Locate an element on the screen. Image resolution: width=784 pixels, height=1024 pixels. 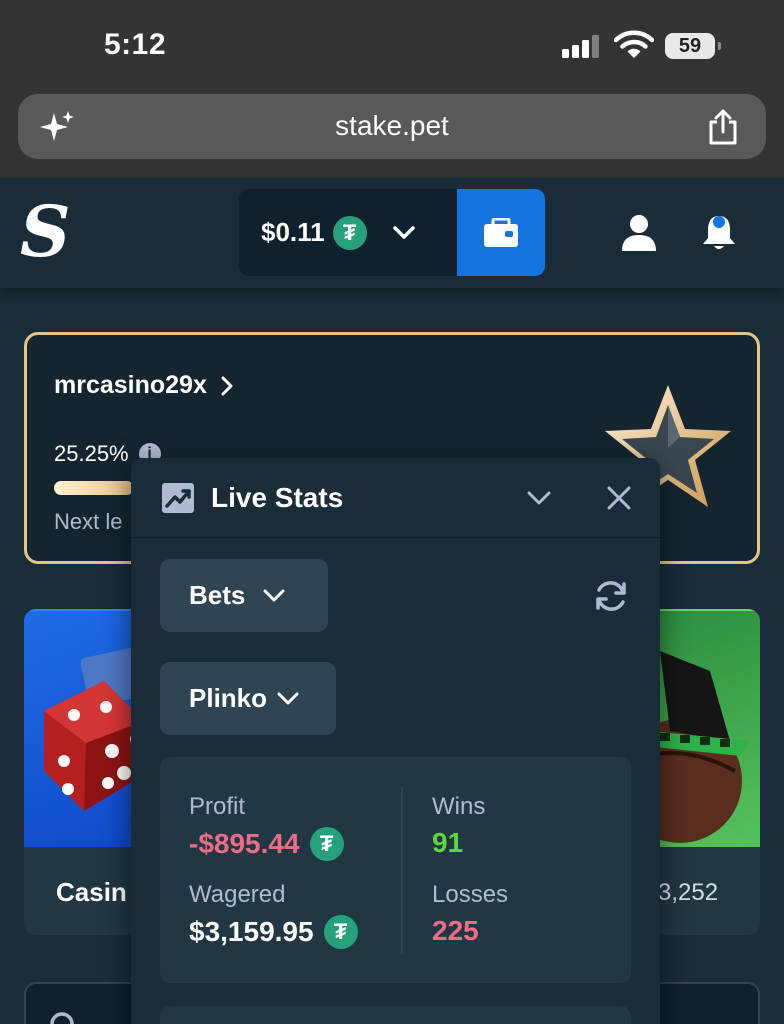
casino-tile-label: Casin is located at coordinates (91, 892).